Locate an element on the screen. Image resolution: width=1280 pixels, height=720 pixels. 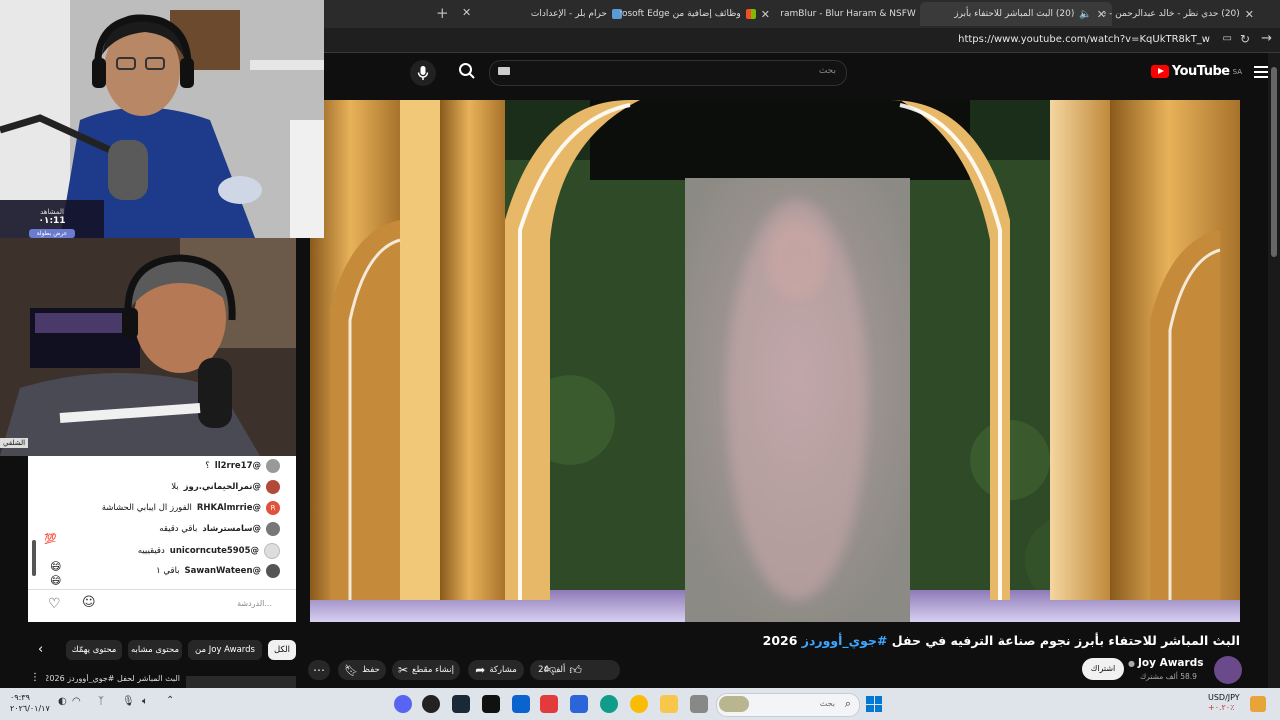
tab-title: (20) البث المباشر للاحتفاء بأبرز is located at coordinates (1014, 14).